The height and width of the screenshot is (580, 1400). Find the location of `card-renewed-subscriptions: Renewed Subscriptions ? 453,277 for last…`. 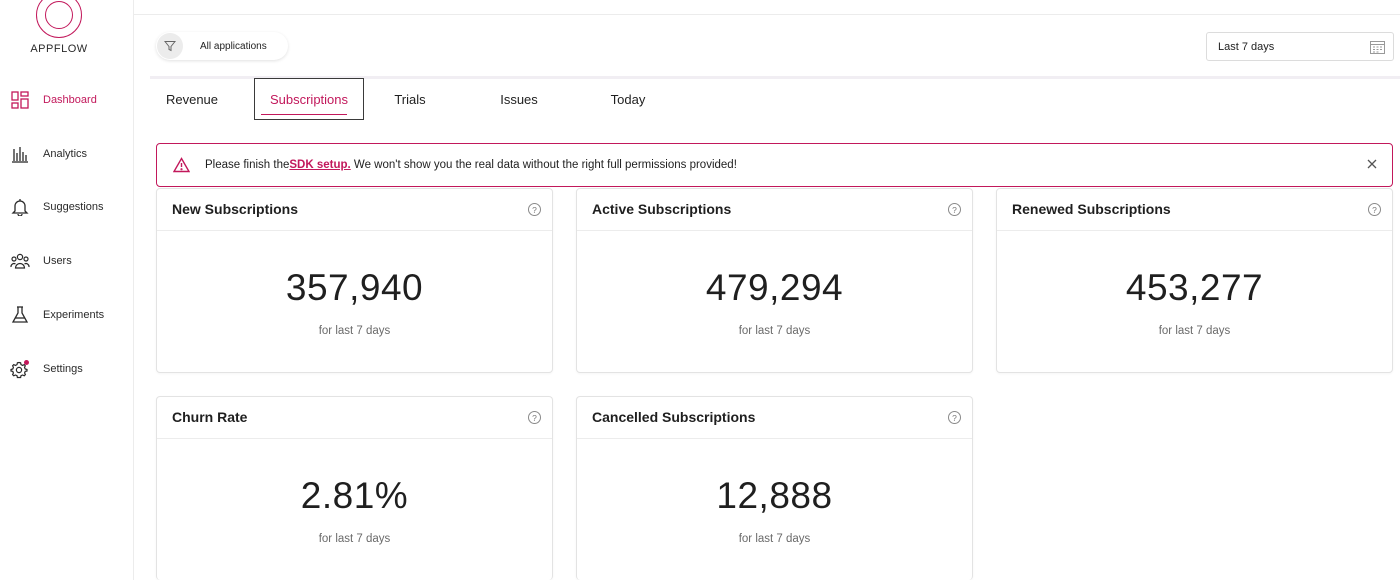

card-renewed-subscriptions: Renewed Subscriptions ? 453,277 for last… is located at coordinates (1194, 280).